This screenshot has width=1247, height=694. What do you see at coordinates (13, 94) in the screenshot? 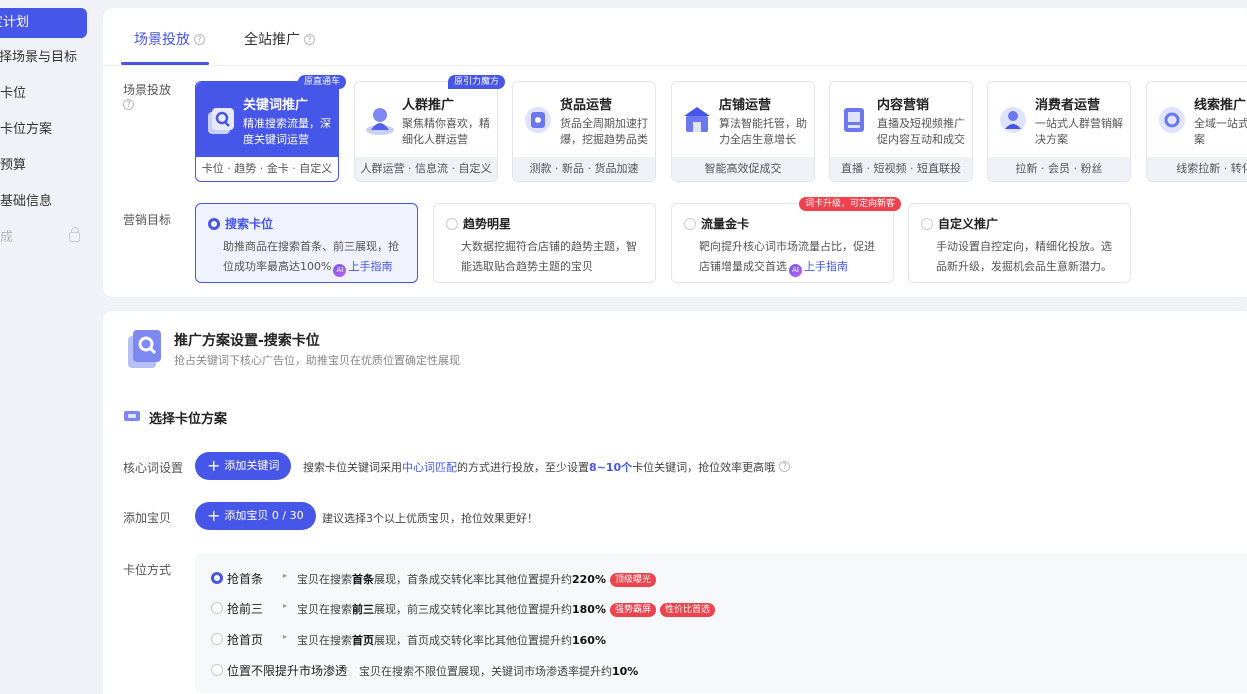
I see `sidebar-item-slot: 设置卡位` at bounding box center [13, 94].